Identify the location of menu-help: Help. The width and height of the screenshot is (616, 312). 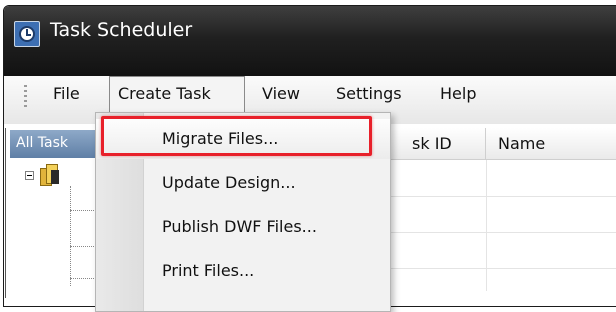
(458, 93).